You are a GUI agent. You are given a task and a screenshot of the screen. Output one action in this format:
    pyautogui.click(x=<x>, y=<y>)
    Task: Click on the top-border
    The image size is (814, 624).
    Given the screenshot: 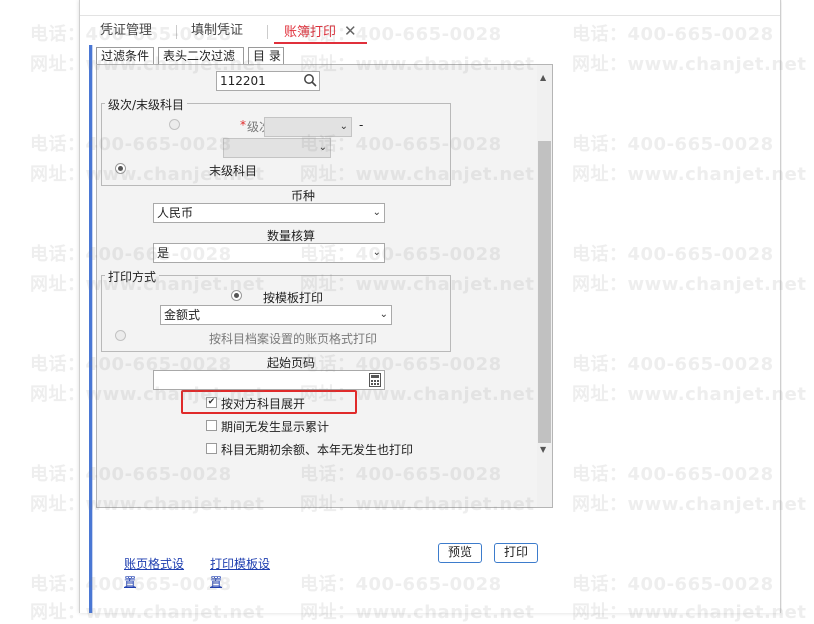 What is the action you would take?
    pyautogui.click(x=430, y=10)
    